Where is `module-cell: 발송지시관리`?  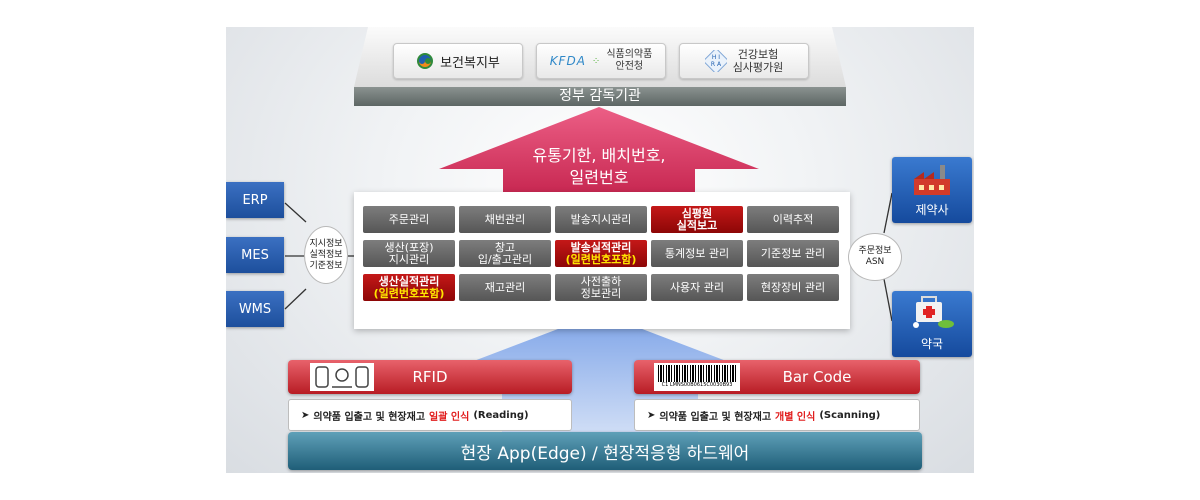
module-cell: 발송지시관리 is located at coordinates (601, 219).